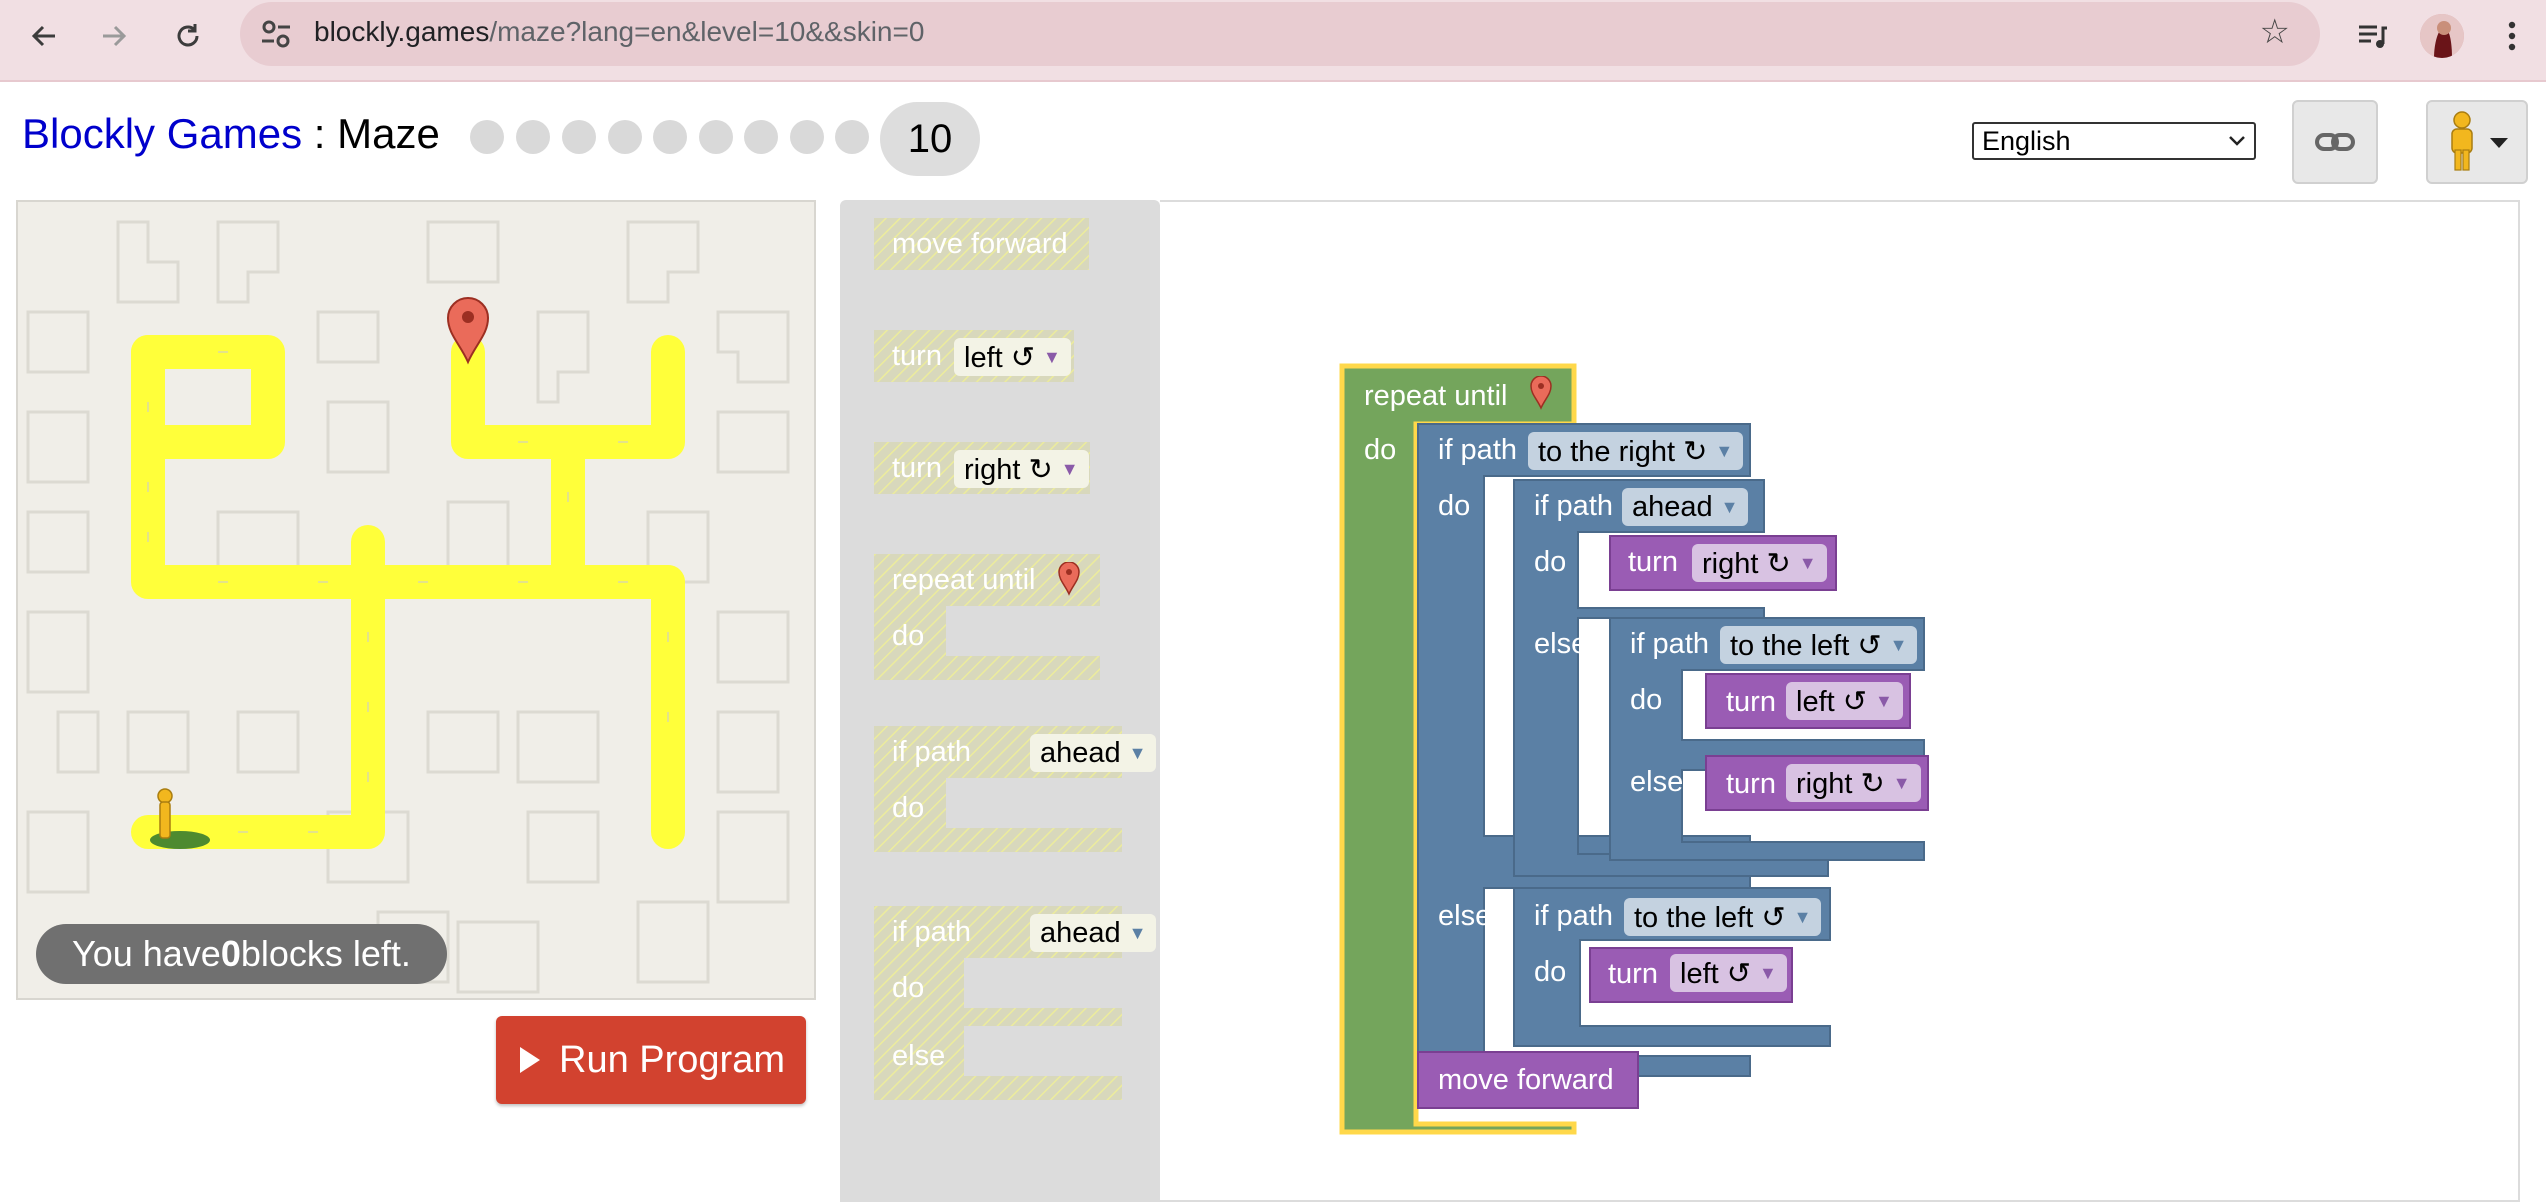 This screenshot has height=1202, width=2546. What do you see at coordinates (672, 1059) in the screenshot?
I see `run-program-label: Run Program` at bounding box center [672, 1059].